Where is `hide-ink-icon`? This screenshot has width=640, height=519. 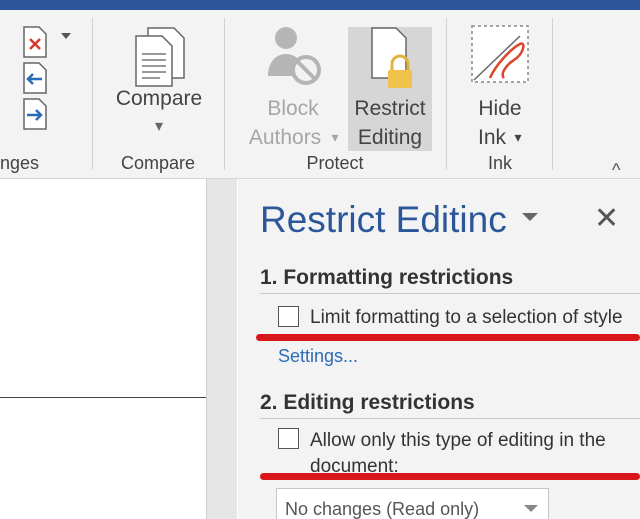 hide-ink-icon is located at coordinates (500, 54).